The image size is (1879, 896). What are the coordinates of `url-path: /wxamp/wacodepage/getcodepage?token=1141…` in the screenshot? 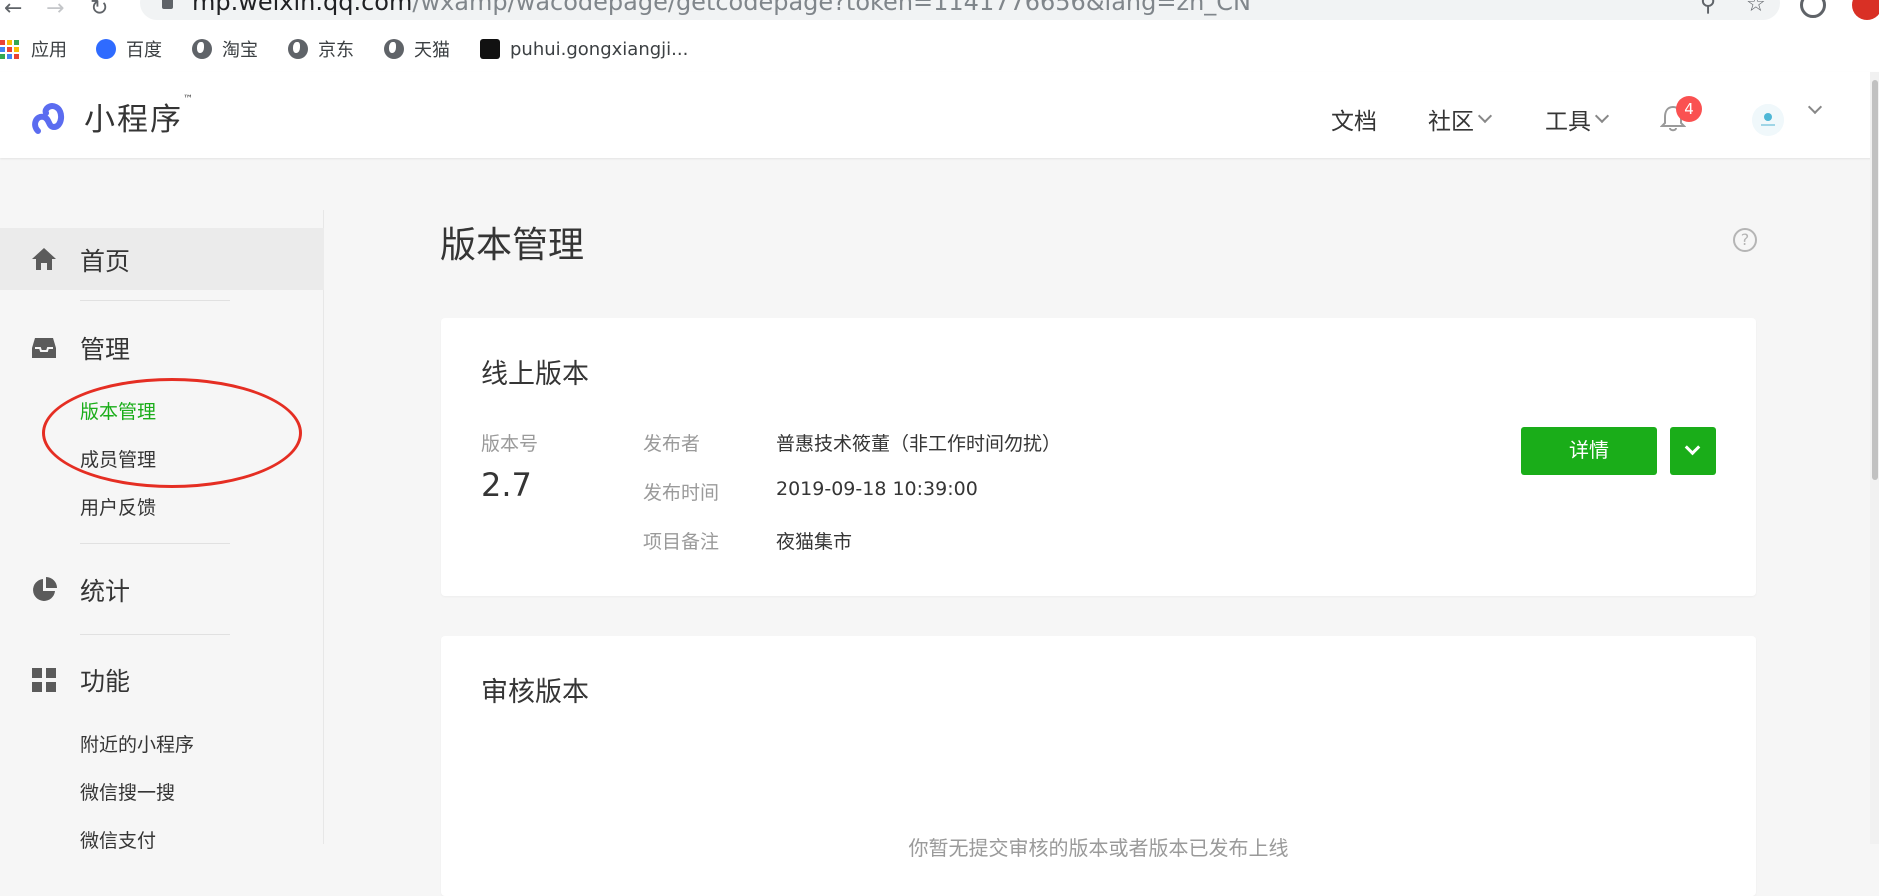 It's located at (831, 8).